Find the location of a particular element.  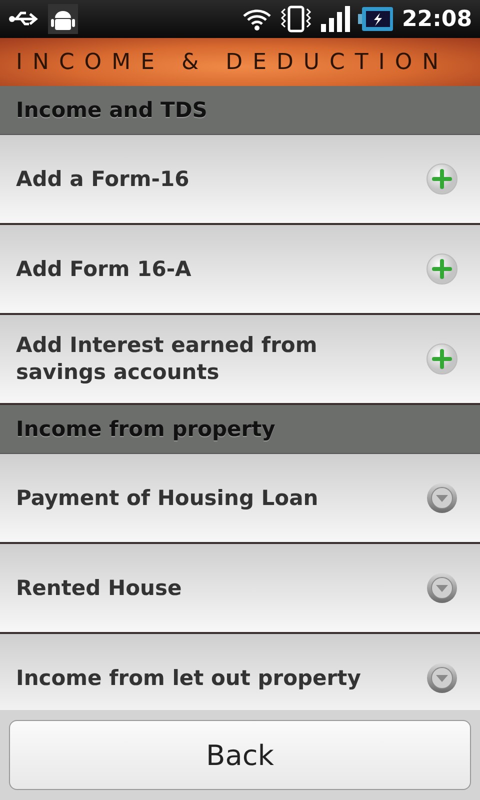

item-label: Add Interest earned from savings accounts is located at coordinates (167, 359).